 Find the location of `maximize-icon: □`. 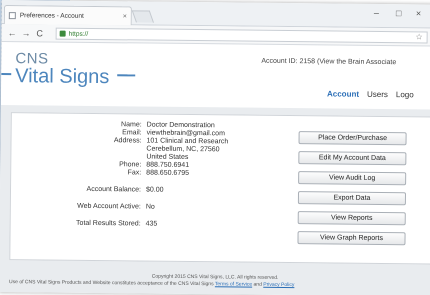

maximize-icon: □ is located at coordinates (399, 13).